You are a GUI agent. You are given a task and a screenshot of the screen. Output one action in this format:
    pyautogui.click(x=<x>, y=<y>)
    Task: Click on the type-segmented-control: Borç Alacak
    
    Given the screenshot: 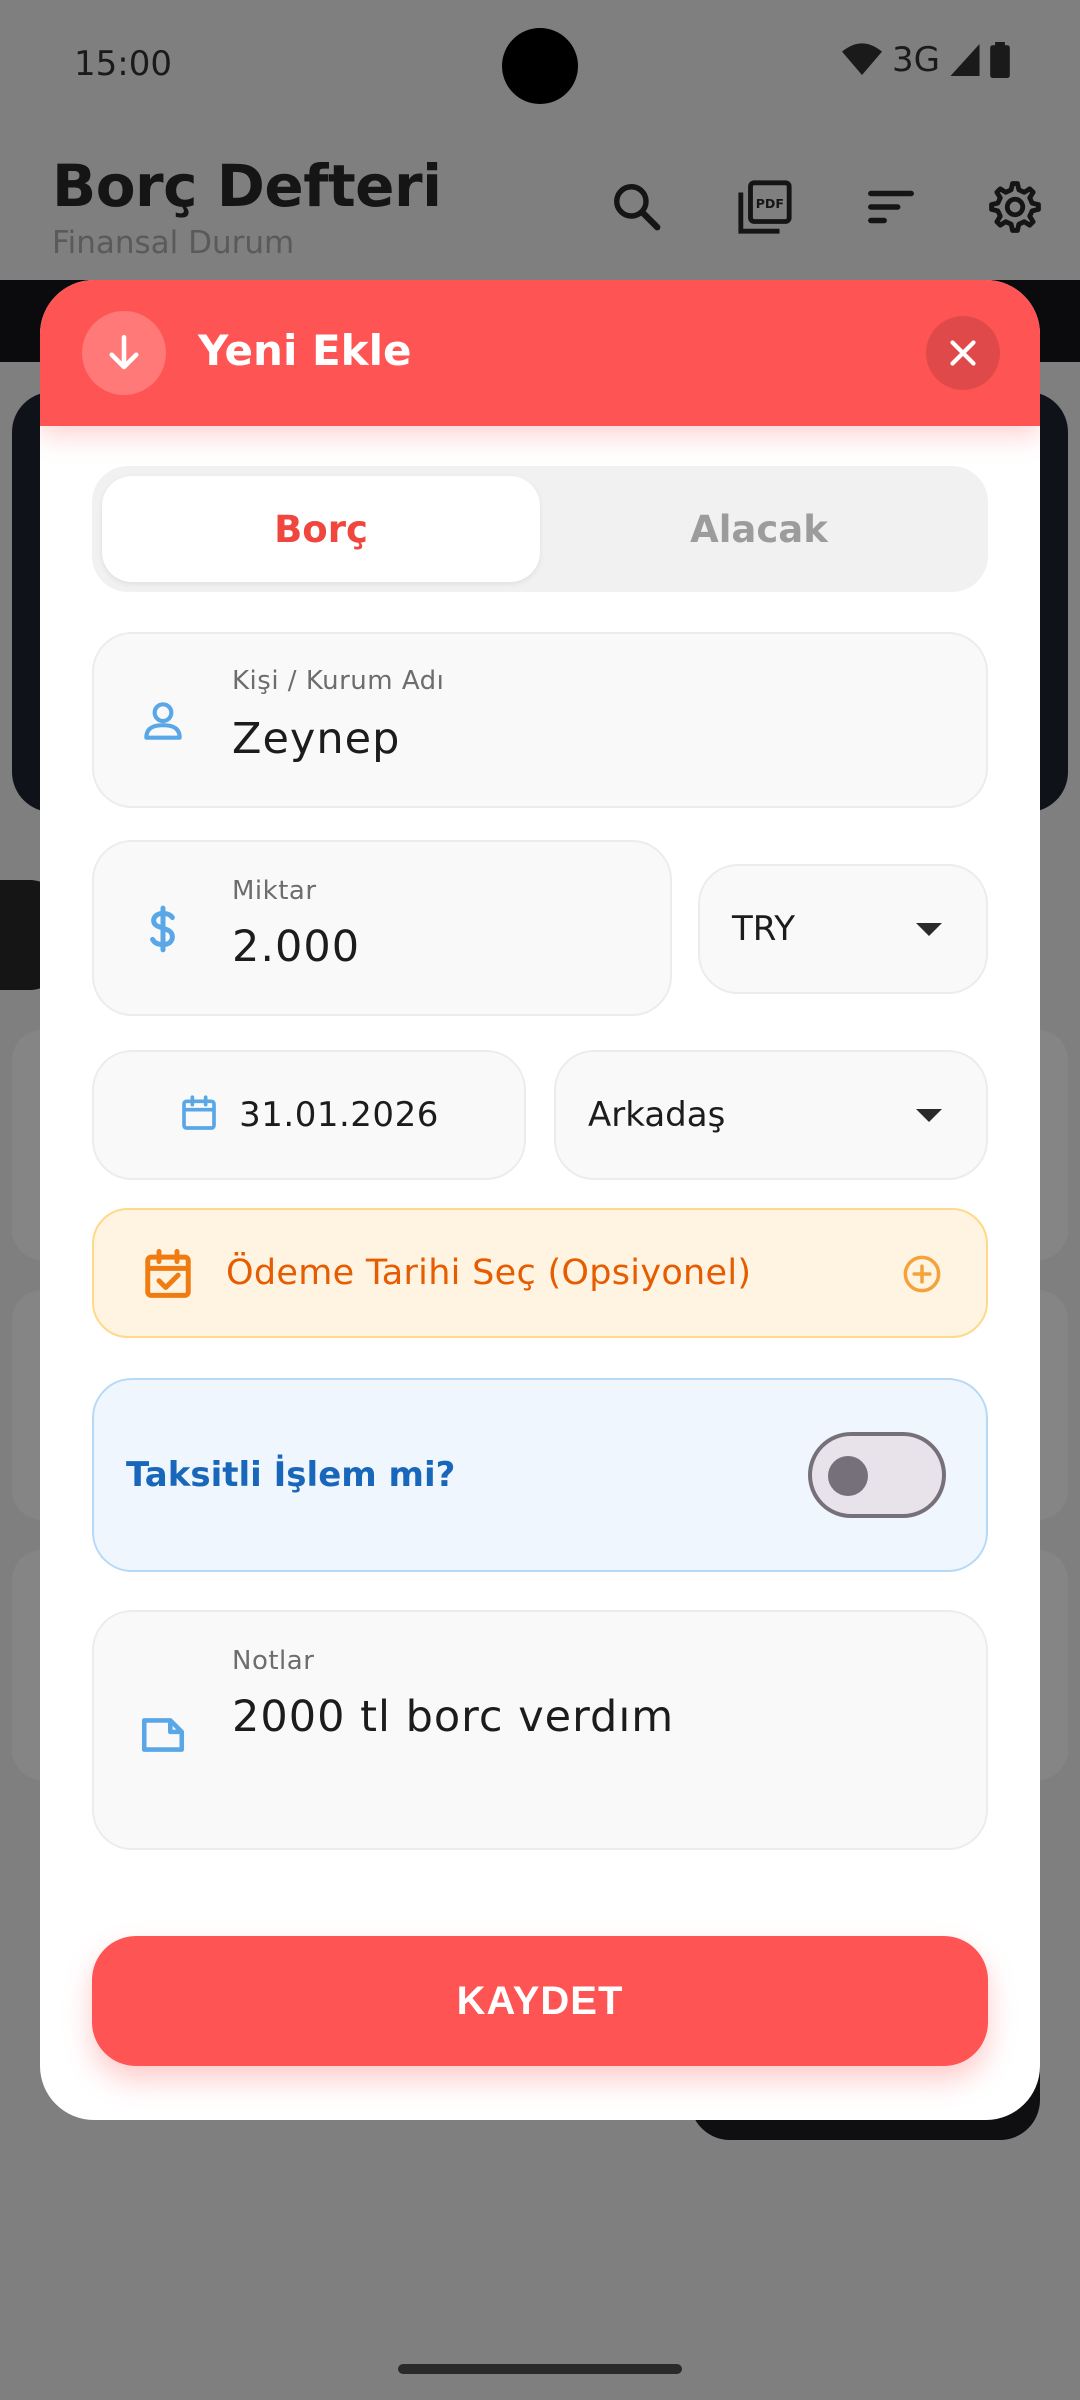 What is the action you would take?
    pyautogui.click(x=540, y=529)
    